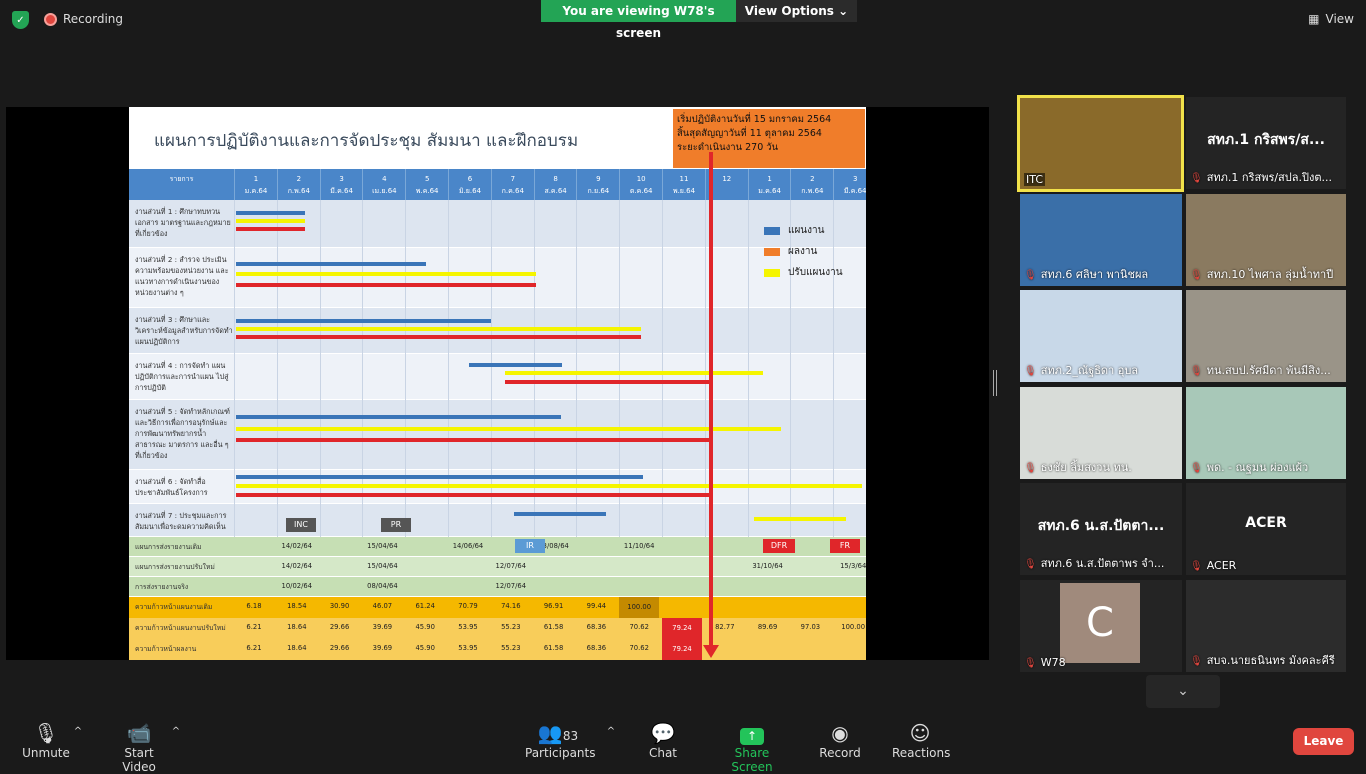 This screenshot has width=1366, height=774. I want to click on month-number: 5, so click(427, 179).